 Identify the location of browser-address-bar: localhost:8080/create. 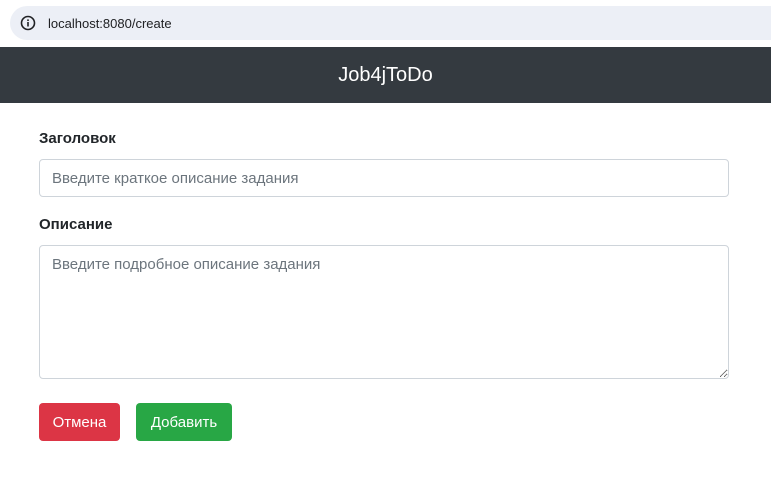
(385, 23).